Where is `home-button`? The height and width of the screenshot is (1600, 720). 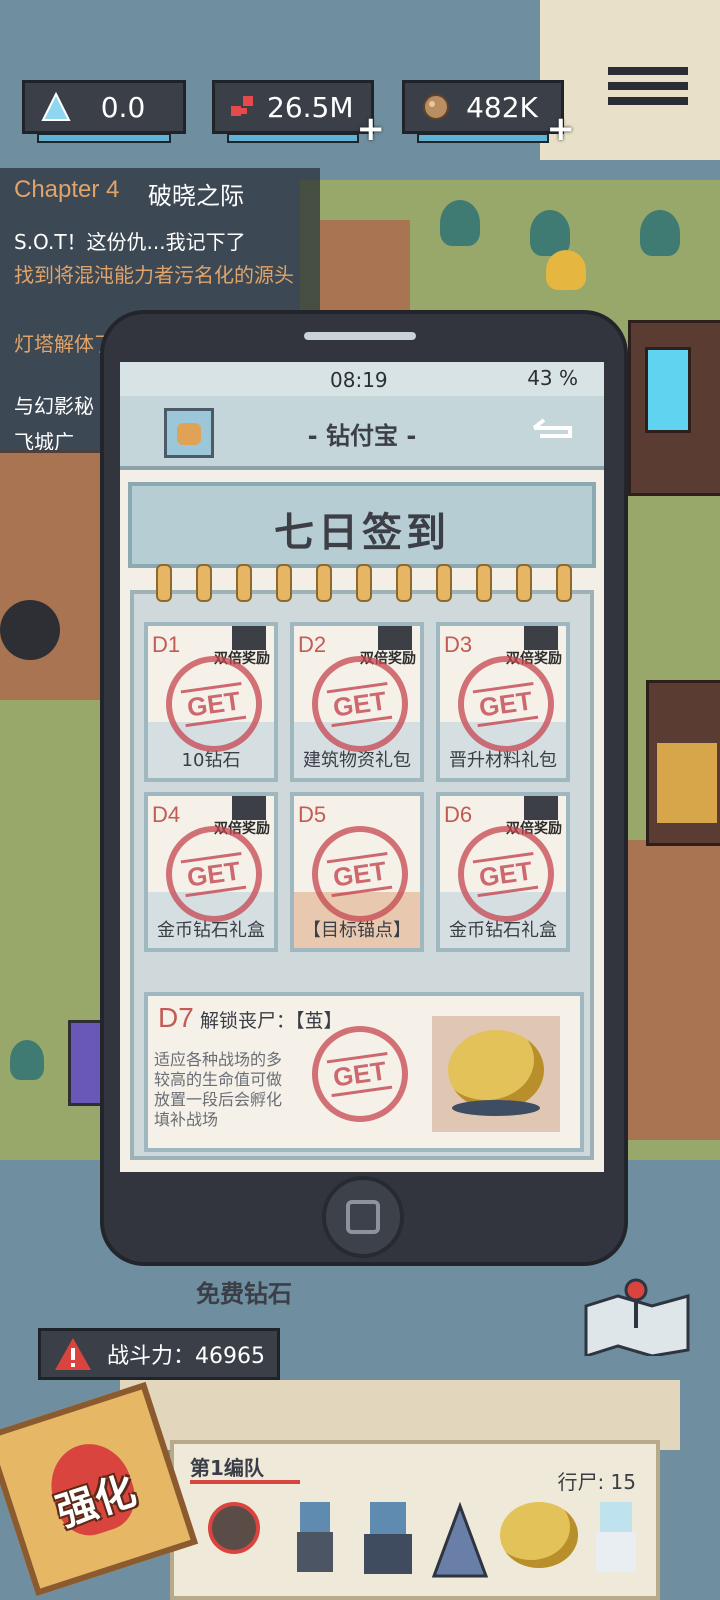 home-button is located at coordinates (363, 1217).